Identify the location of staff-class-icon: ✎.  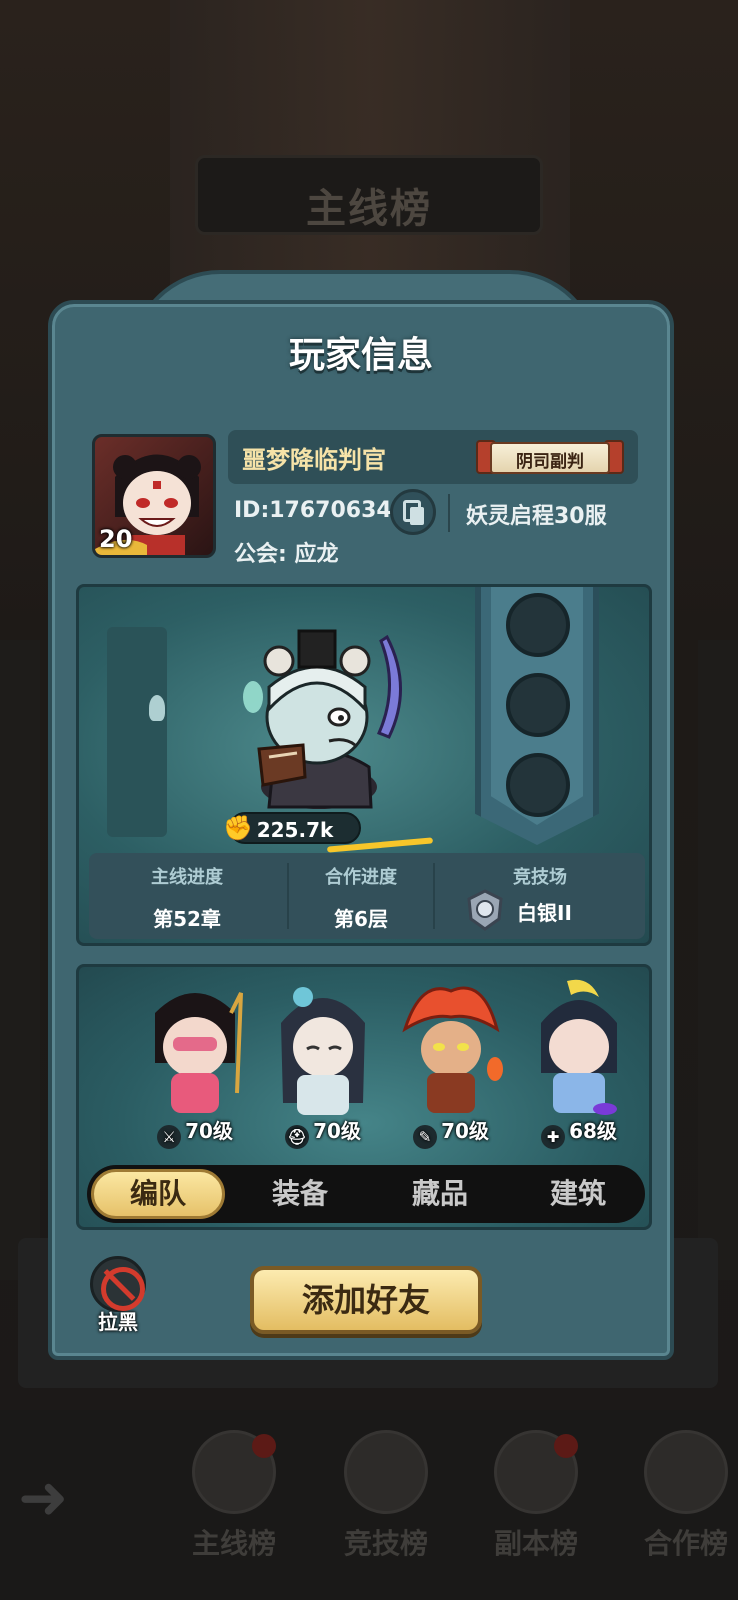
(425, 1137).